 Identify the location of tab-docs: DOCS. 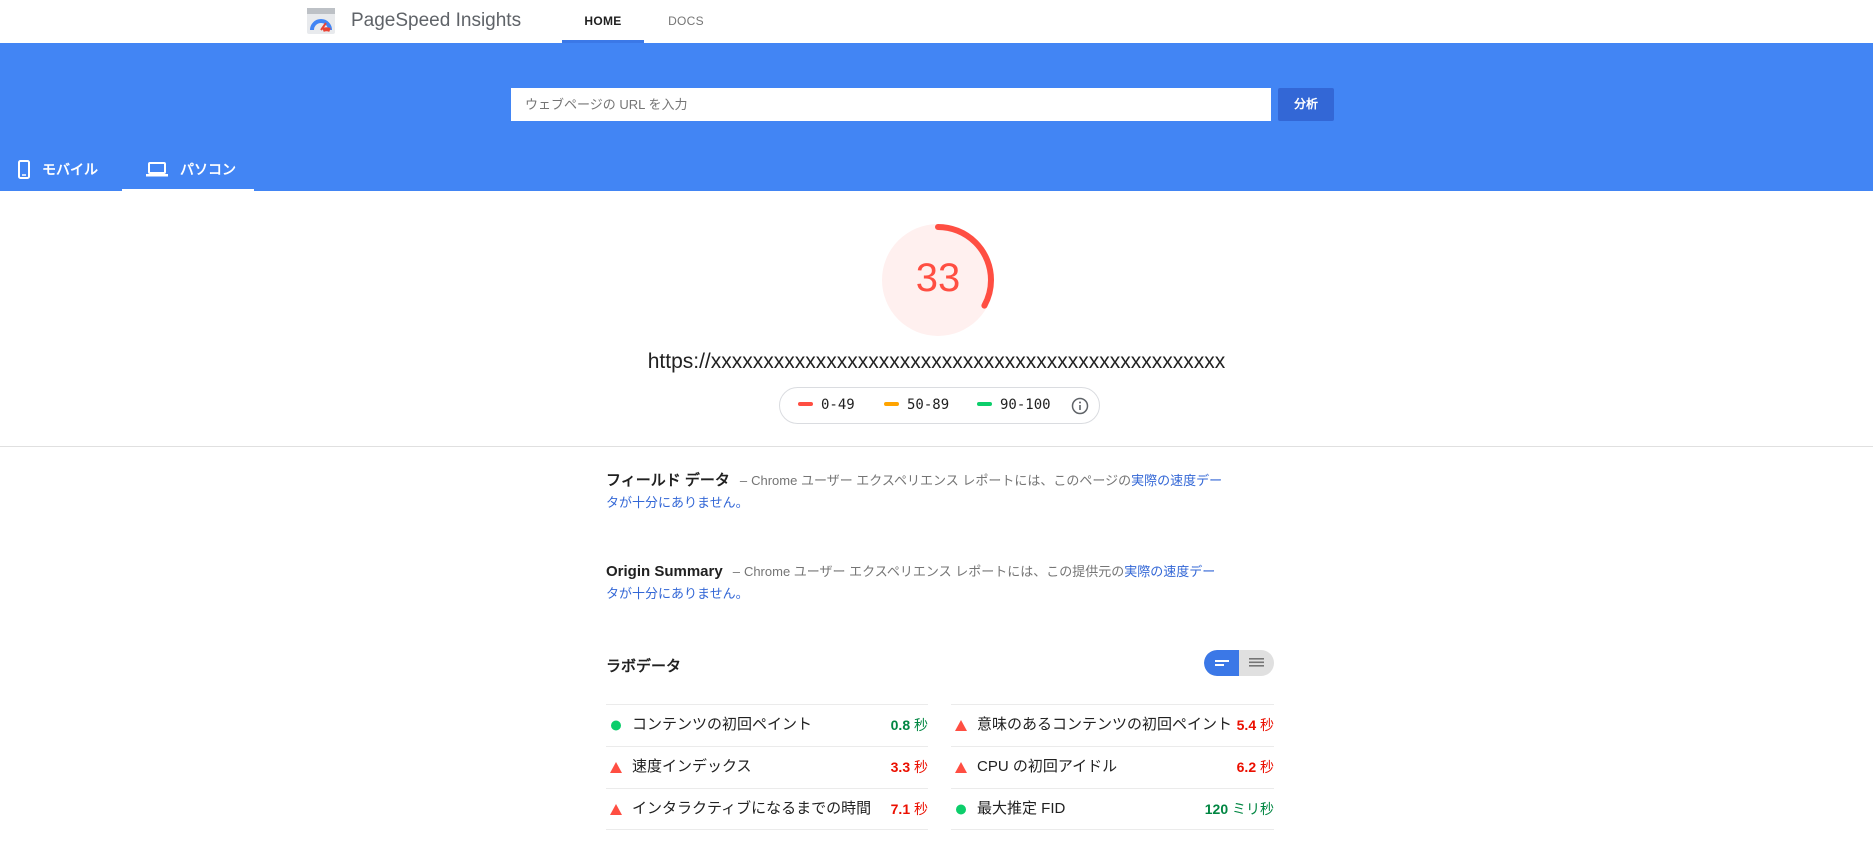
(686, 21).